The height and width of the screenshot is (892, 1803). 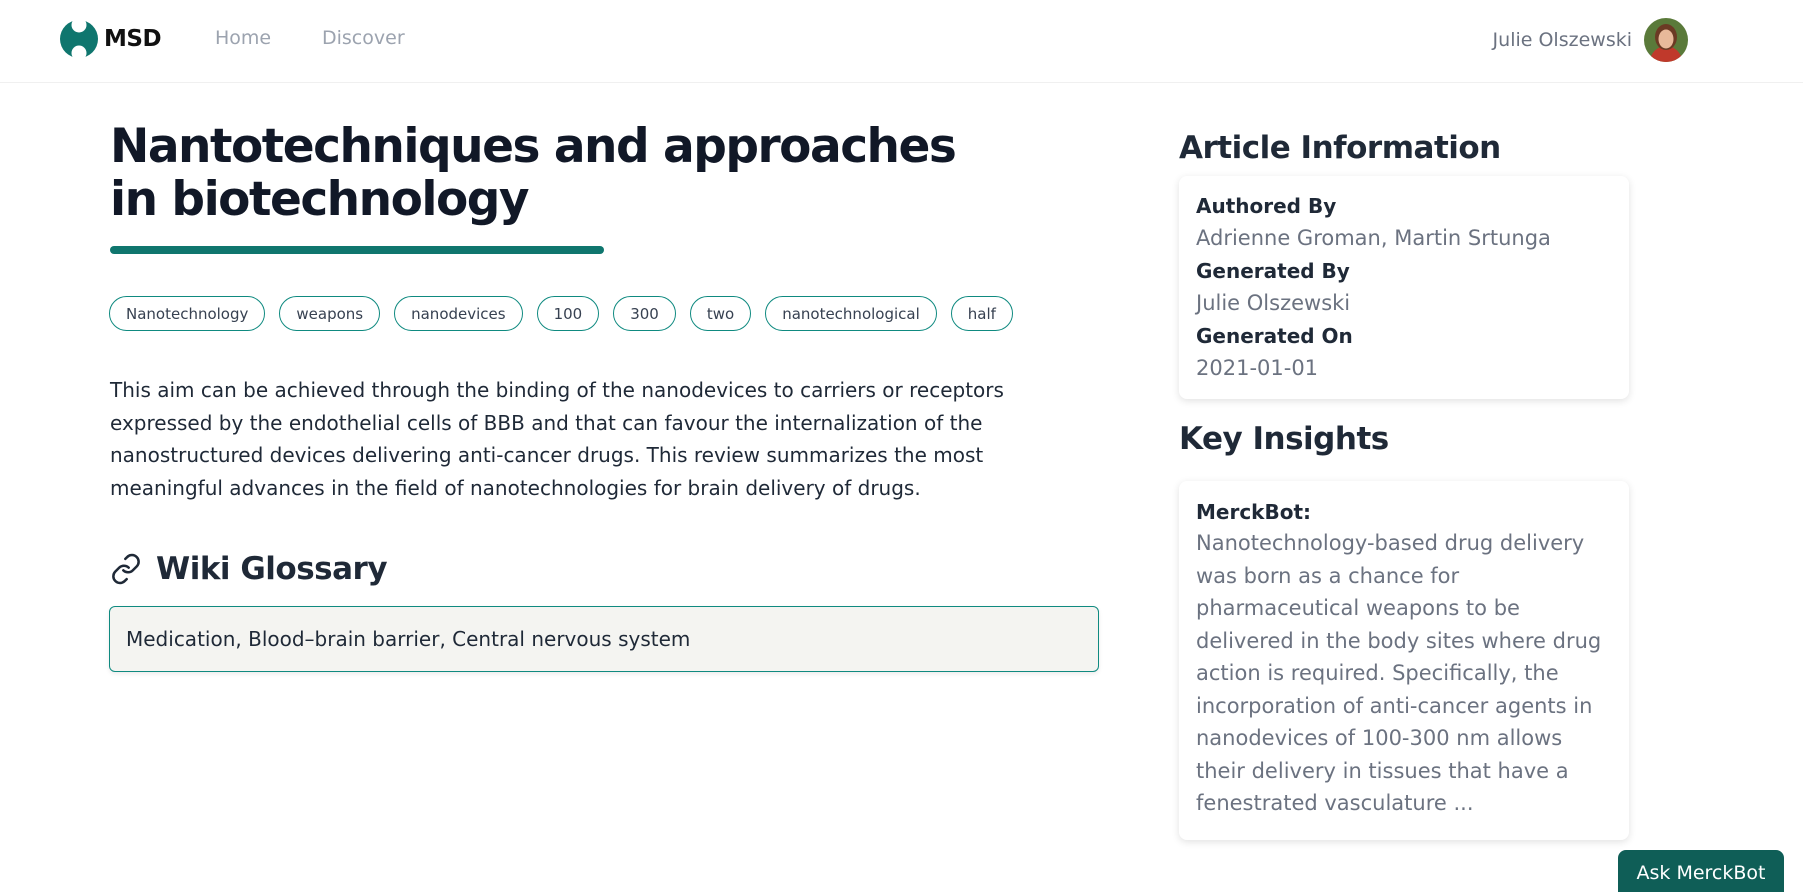 What do you see at coordinates (126, 569) in the screenshot?
I see `link-icon` at bounding box center [126, 569].